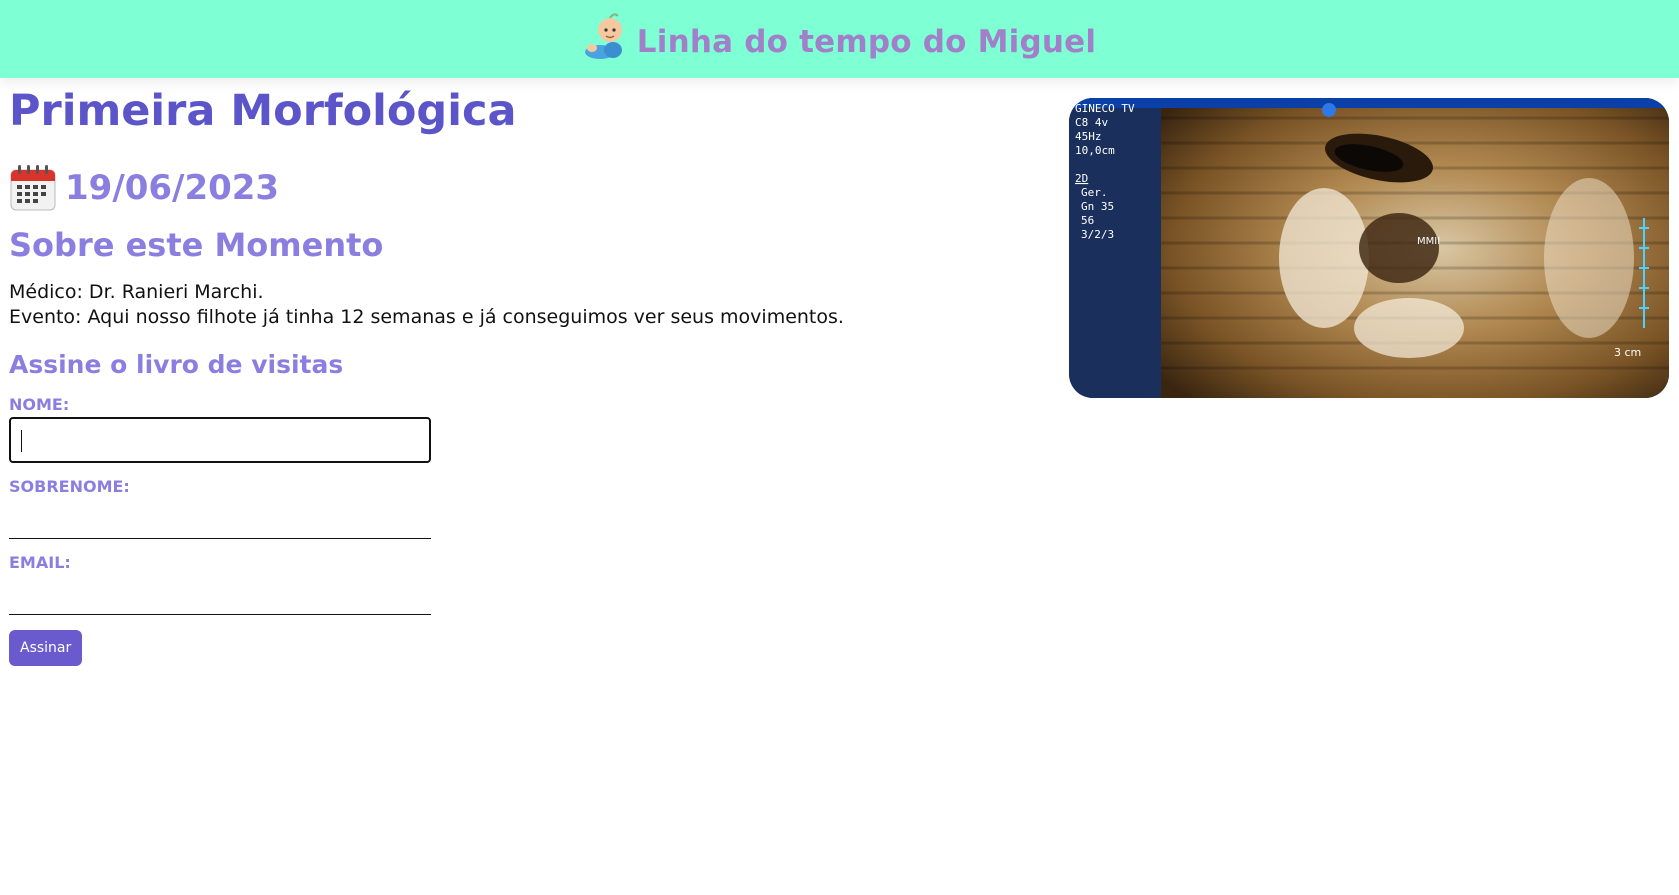 Image resolution: width=1679 pixels, height=895 pixels. I want to click on name-input, so click(220, 439).